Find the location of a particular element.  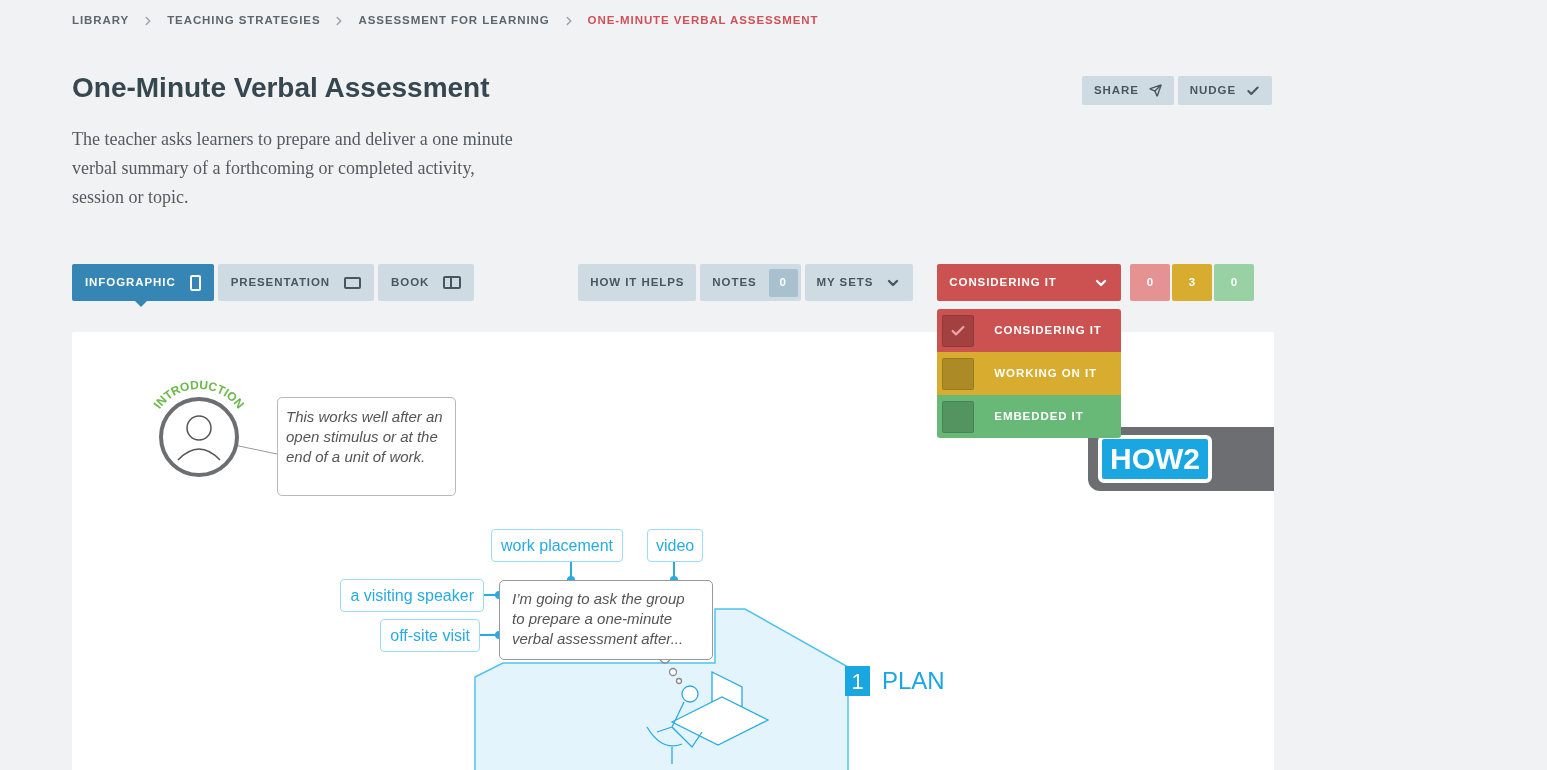

book-icon is located at coordinates (452, 282).